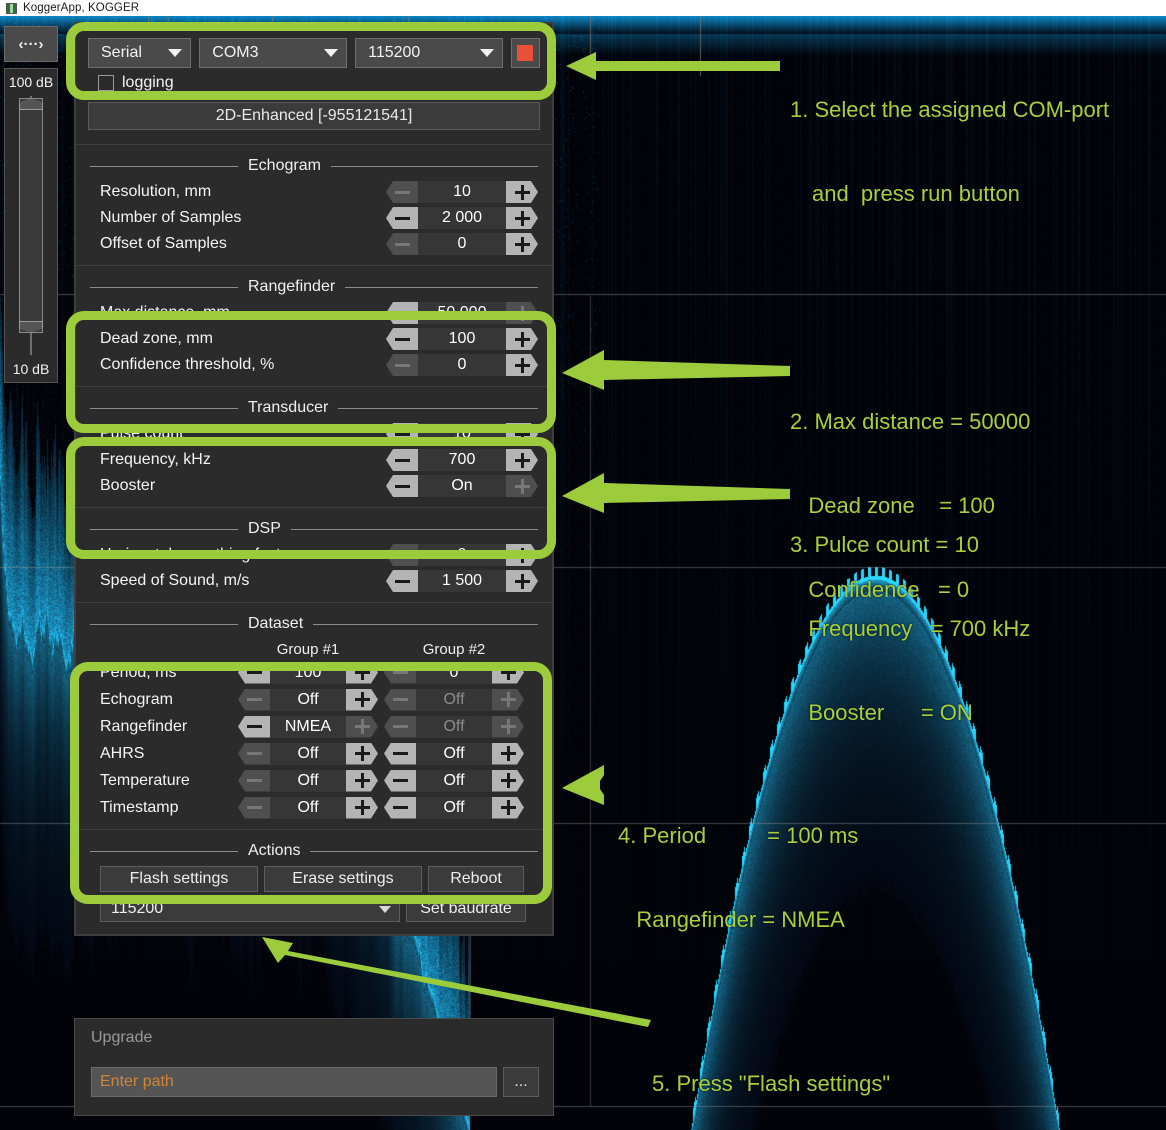 This screenshot has height=1130, width=1166. I want to click on setting-label: Frequency, kHz, so click(155, 459).